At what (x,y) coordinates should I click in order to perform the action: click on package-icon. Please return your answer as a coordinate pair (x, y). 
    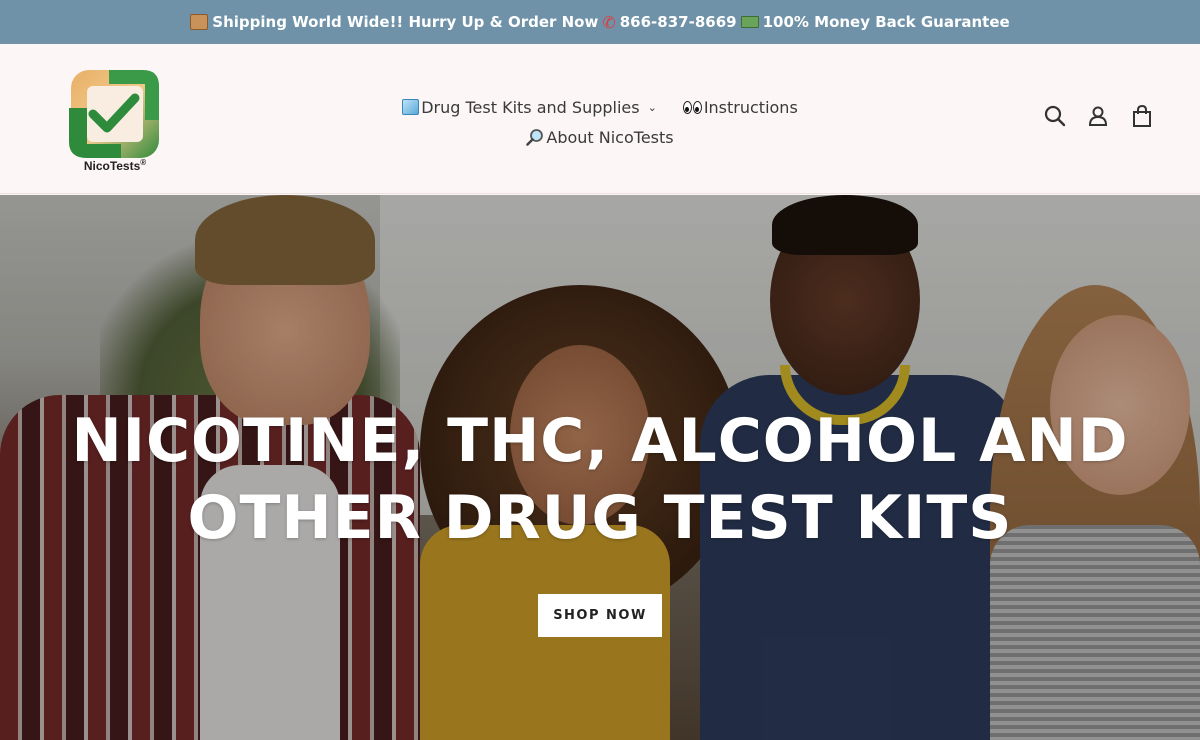
    Looking at the image, I should click on (199, 22).